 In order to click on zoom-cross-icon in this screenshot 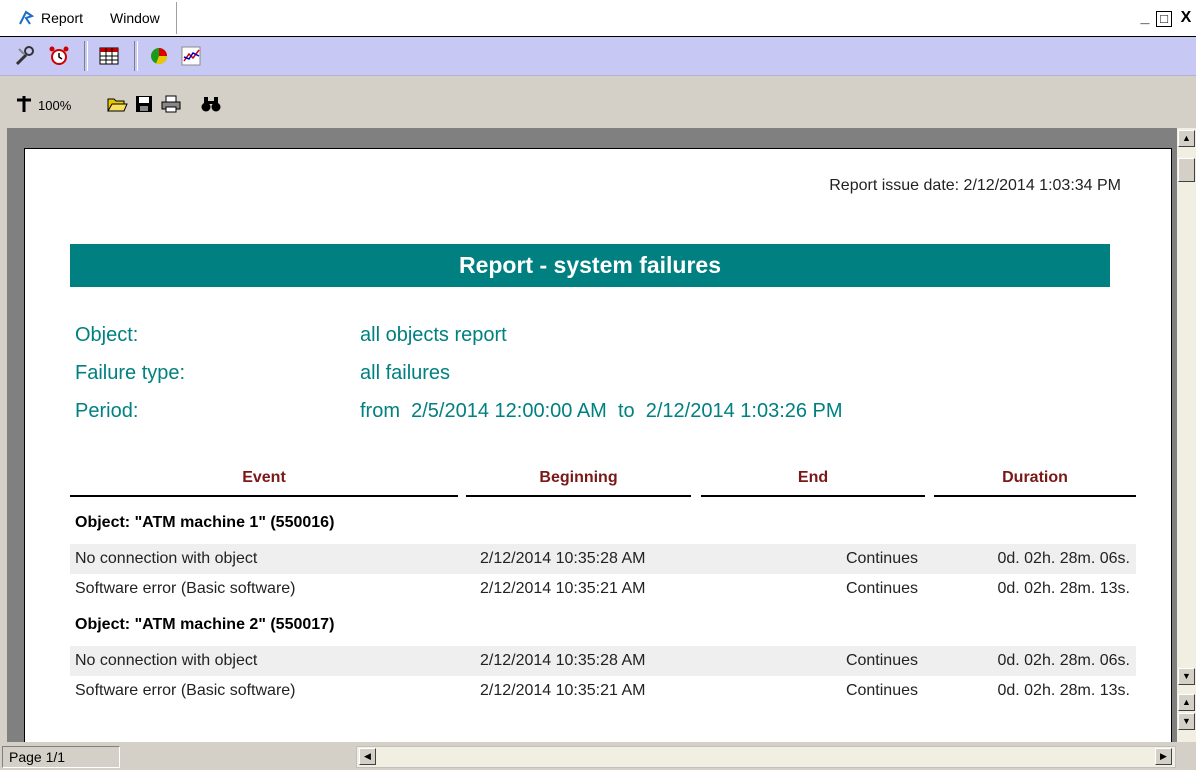, I will do `click(24, 106)`.